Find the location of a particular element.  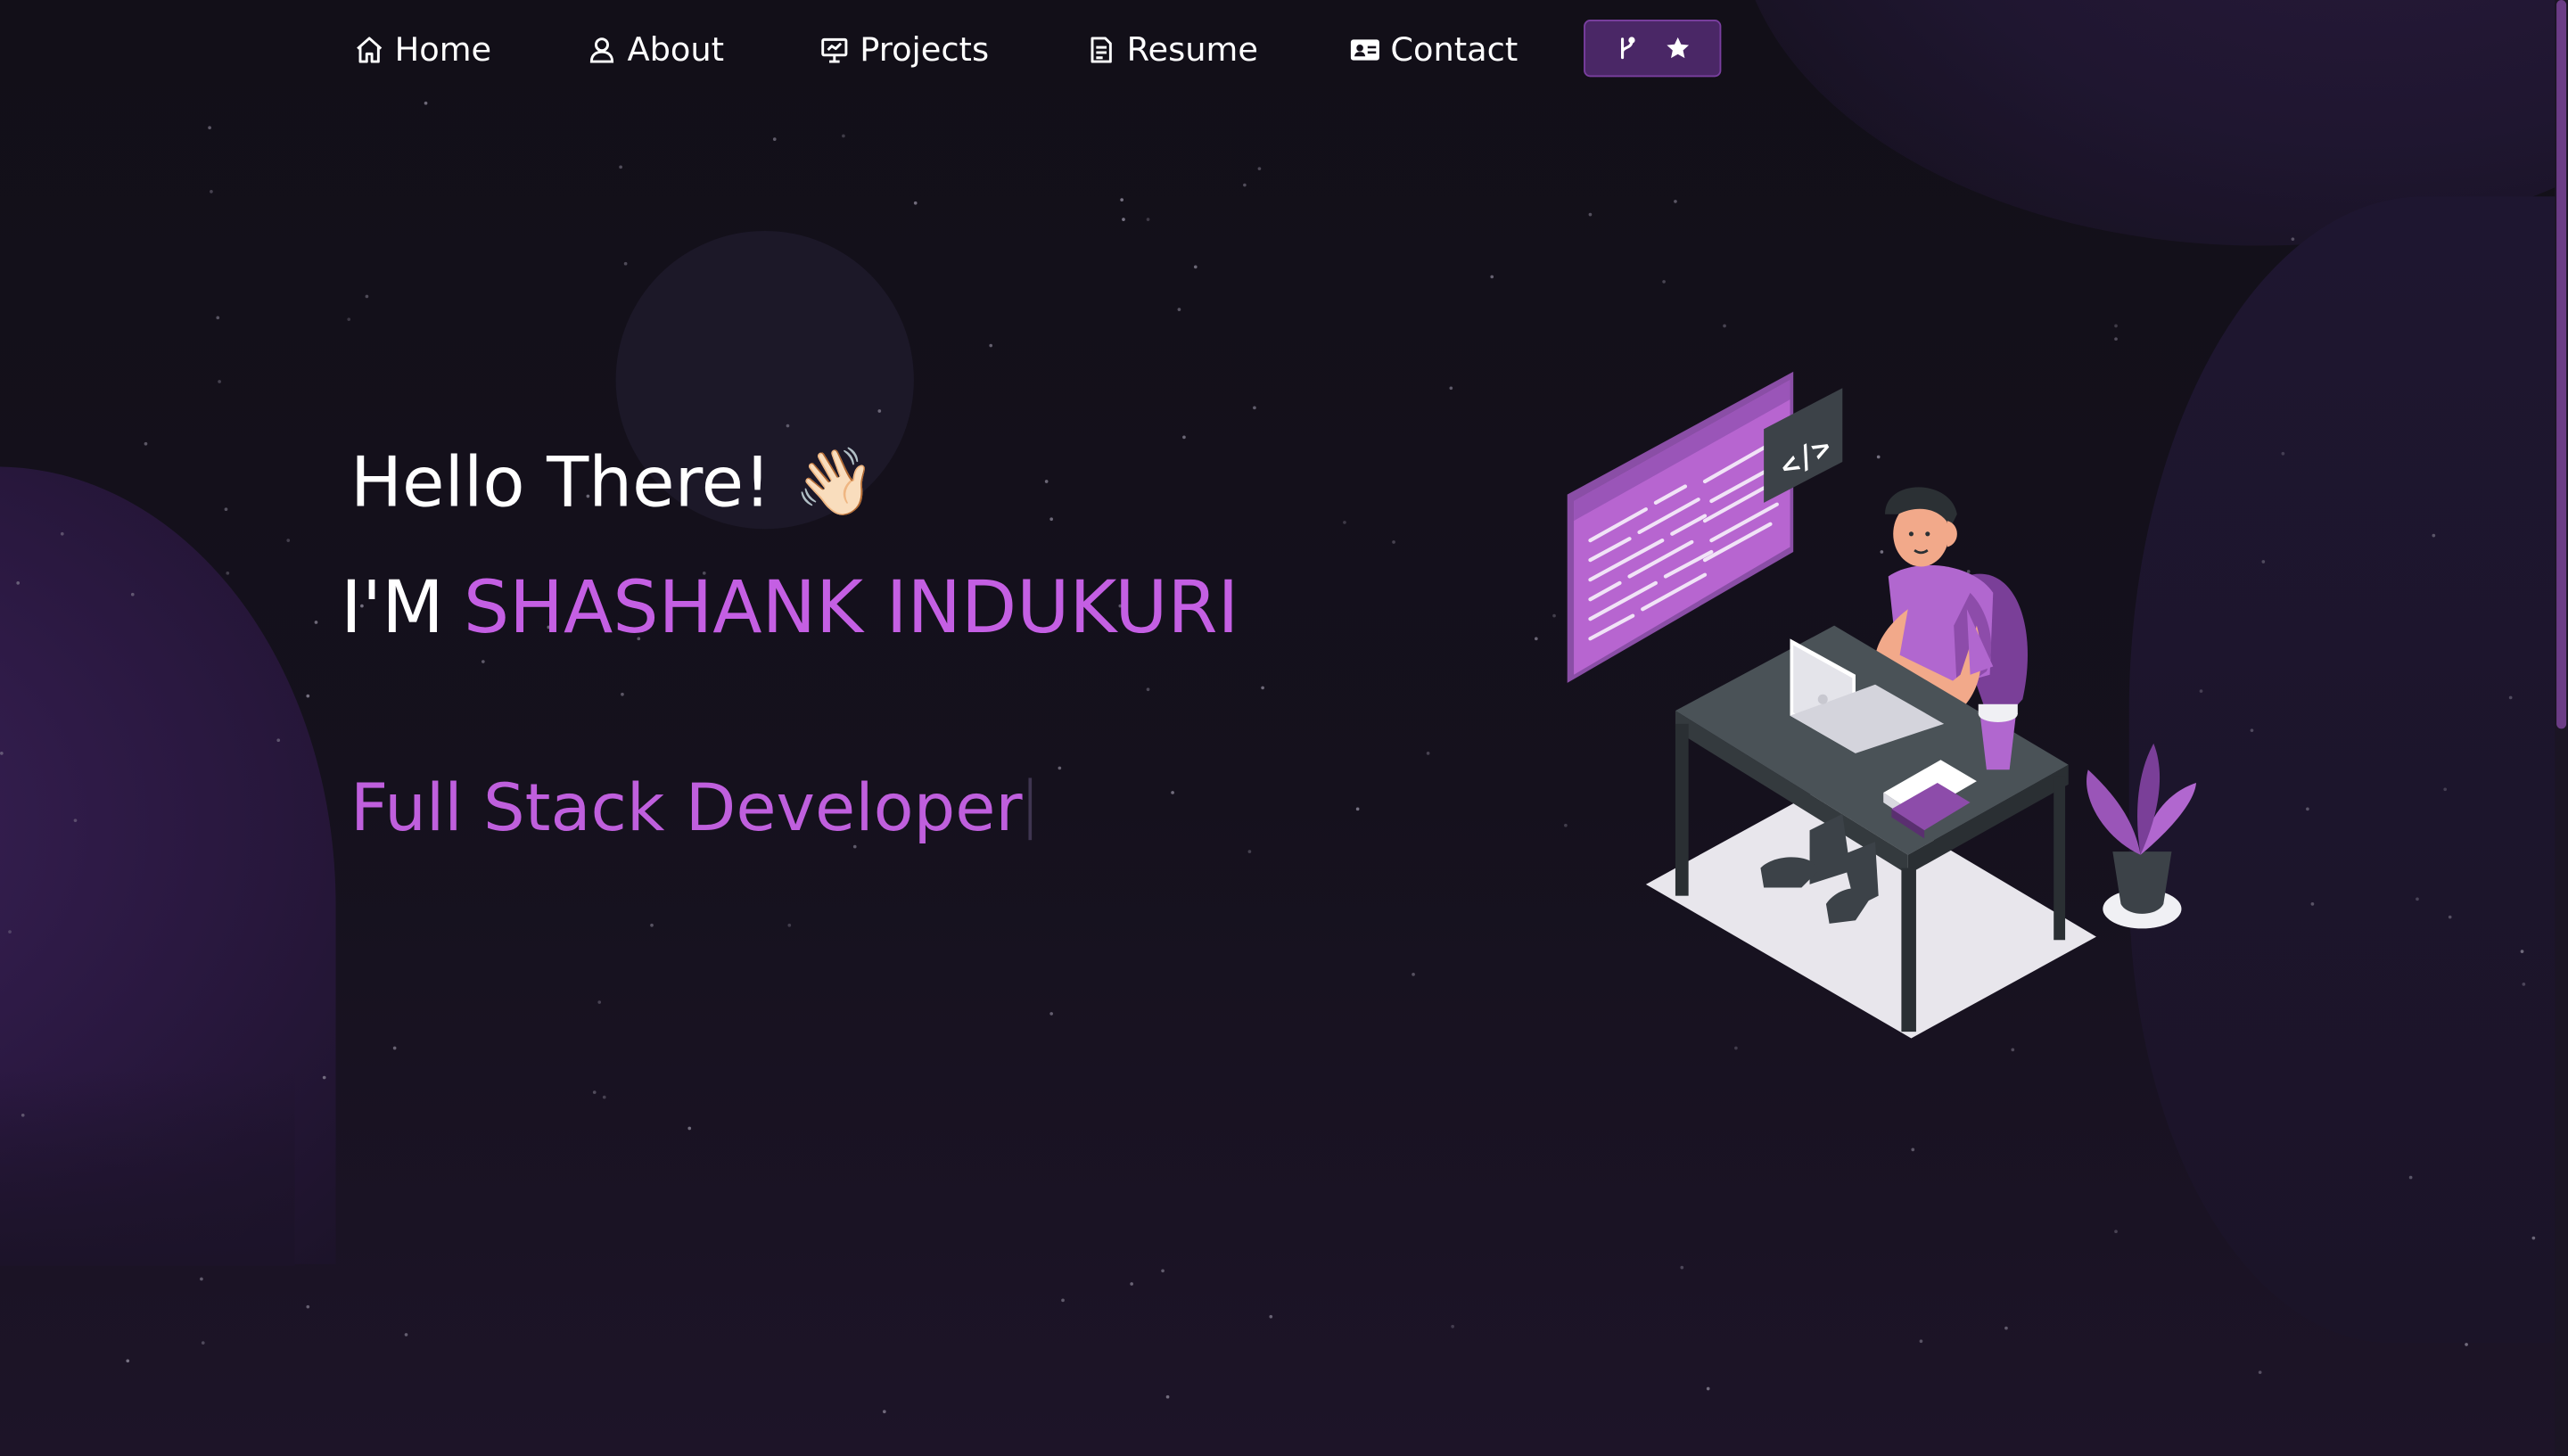

nav-contact: Contact is located at coordinates (1433, 49).